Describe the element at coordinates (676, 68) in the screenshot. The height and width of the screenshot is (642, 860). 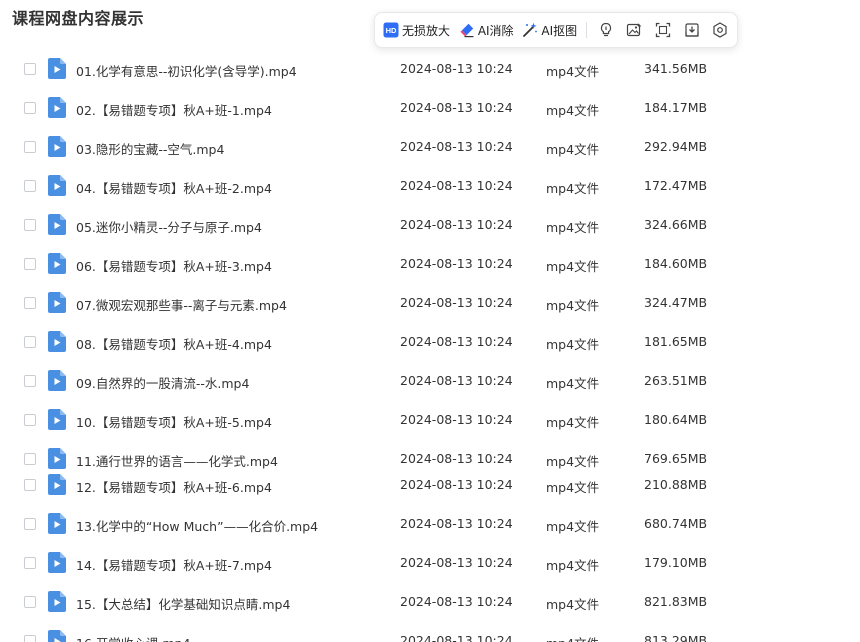
I see `file-size: 341.56MB` at that location.